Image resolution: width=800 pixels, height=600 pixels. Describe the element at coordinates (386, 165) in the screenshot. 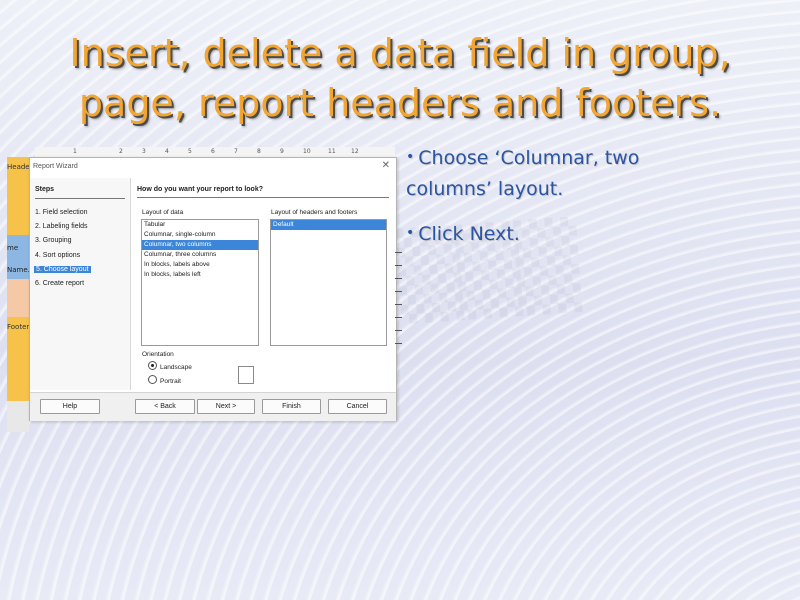

I see `close-icon: ✕` at that location.